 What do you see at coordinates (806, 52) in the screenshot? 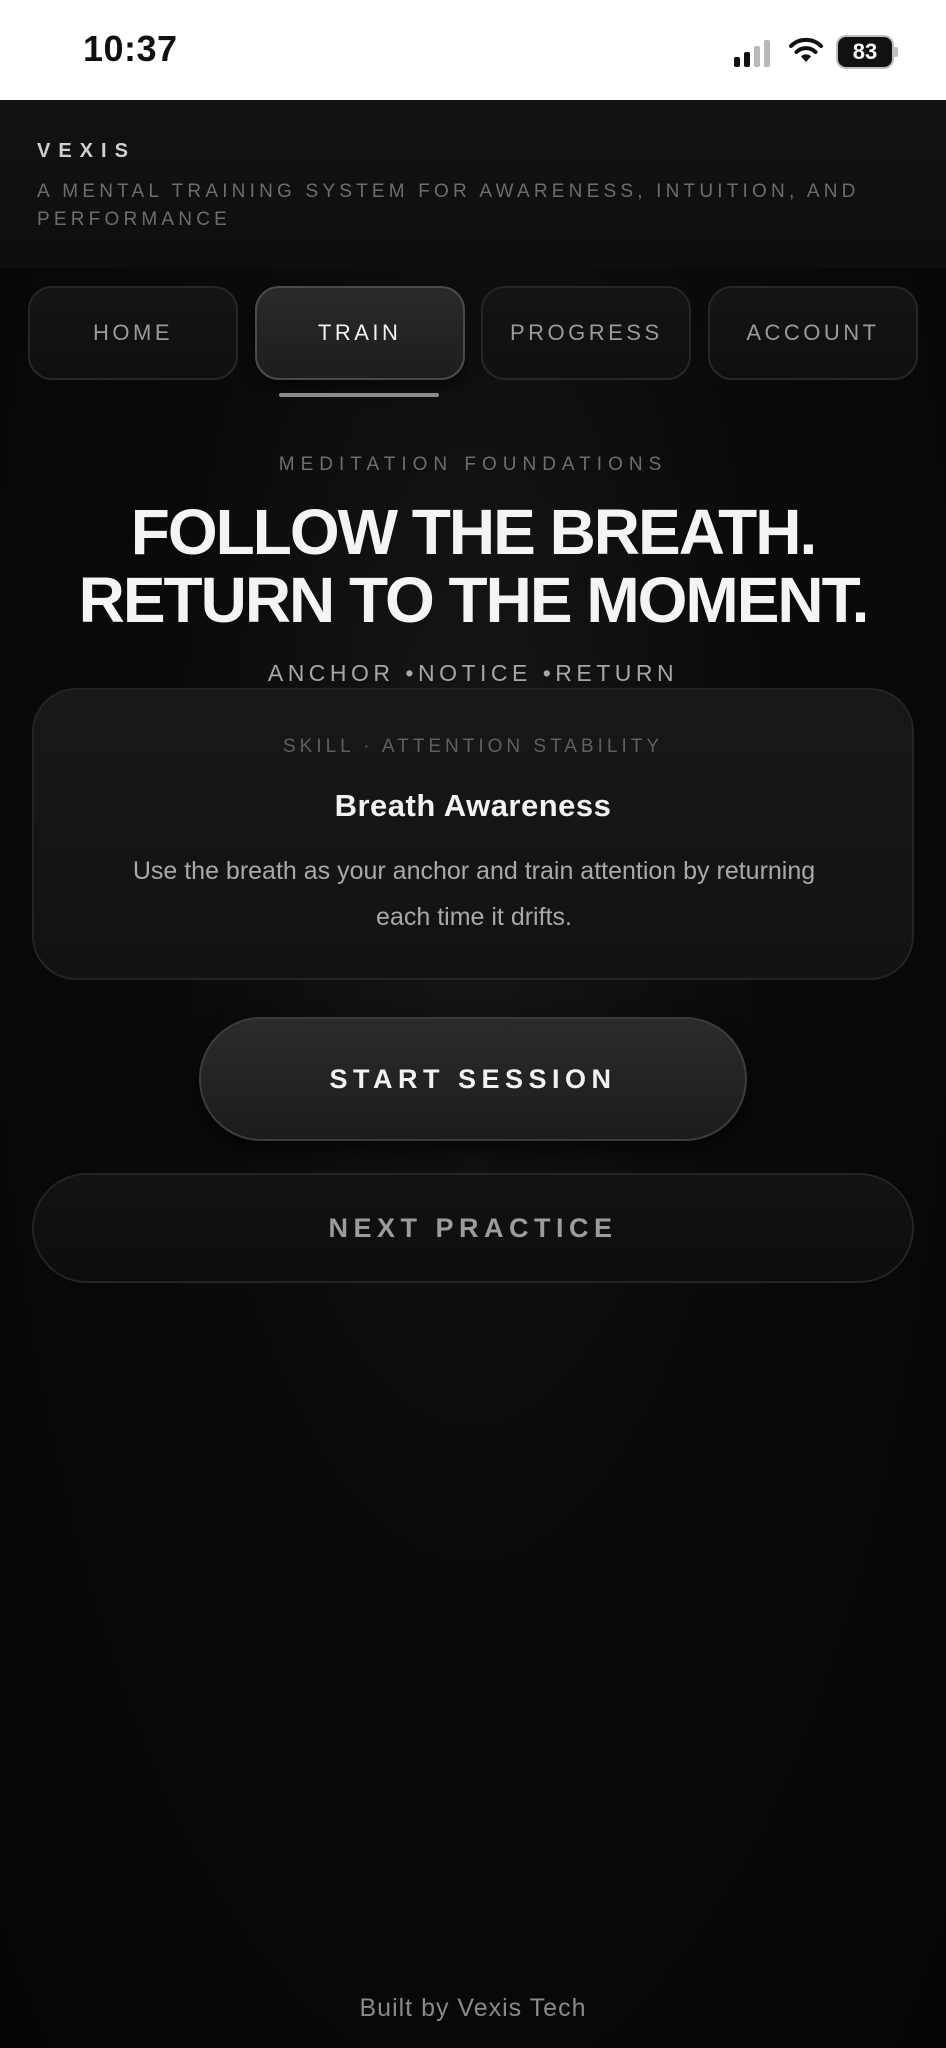
I see `wifi-icon` at bounding box center [806, 52].